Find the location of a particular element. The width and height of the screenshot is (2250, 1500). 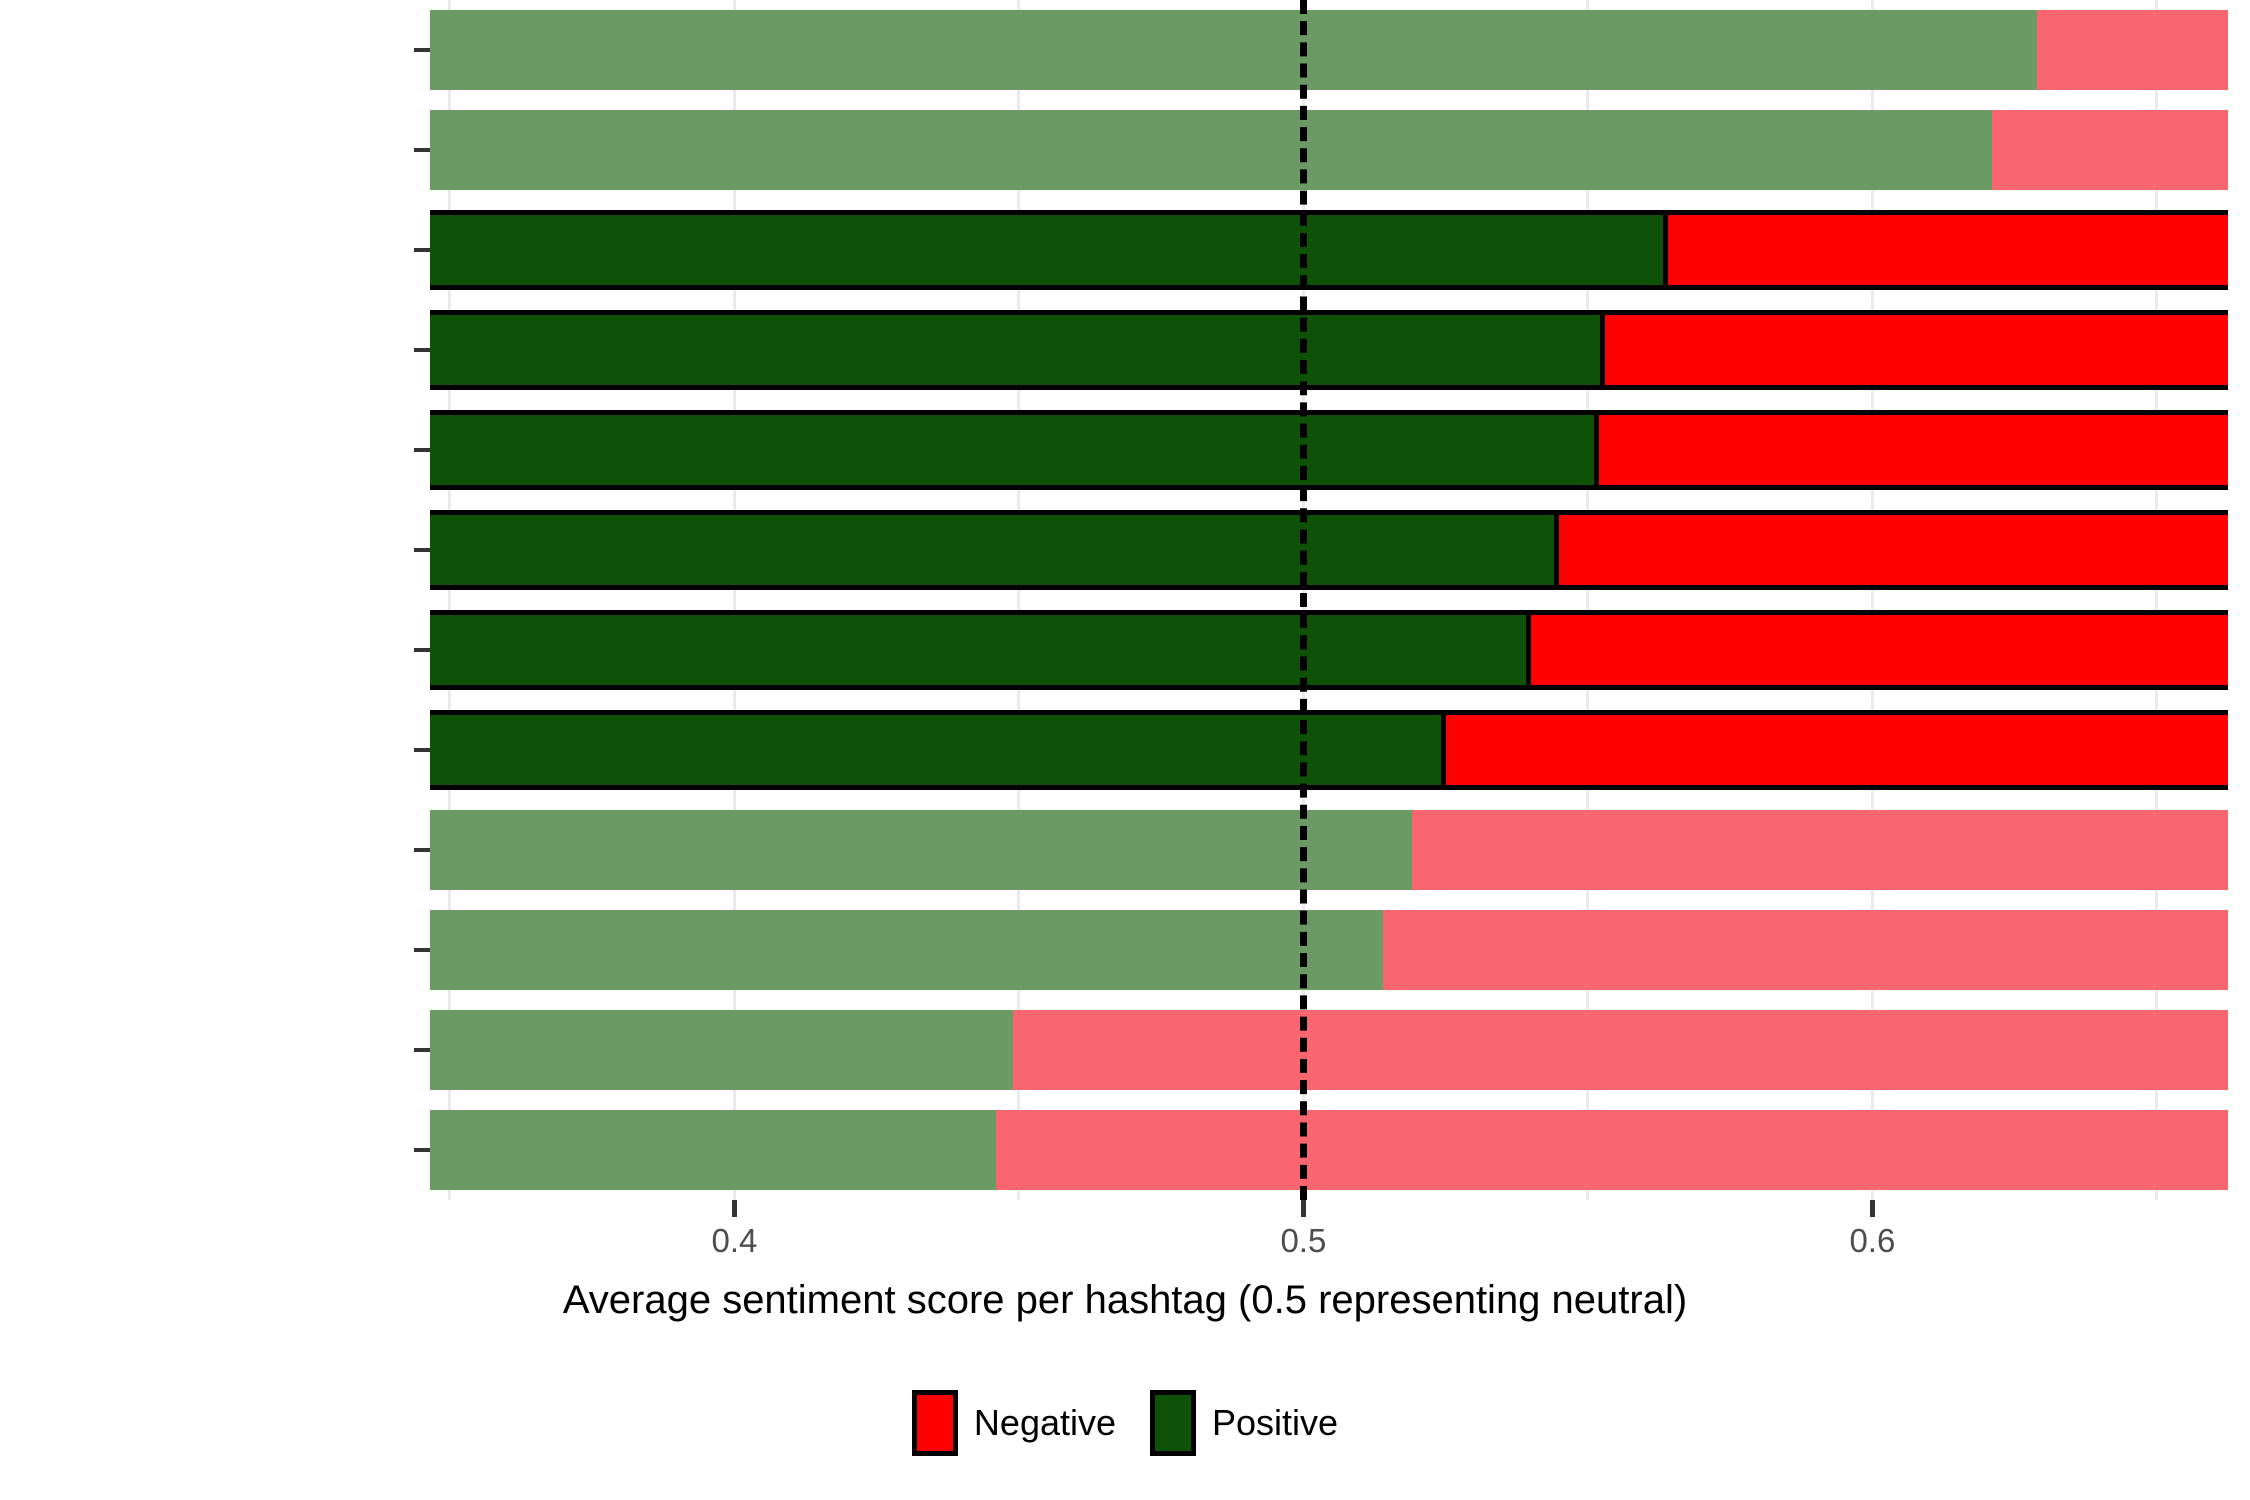

x-axis-tick-label: 0.4 is located at coordinates (734, 1240).